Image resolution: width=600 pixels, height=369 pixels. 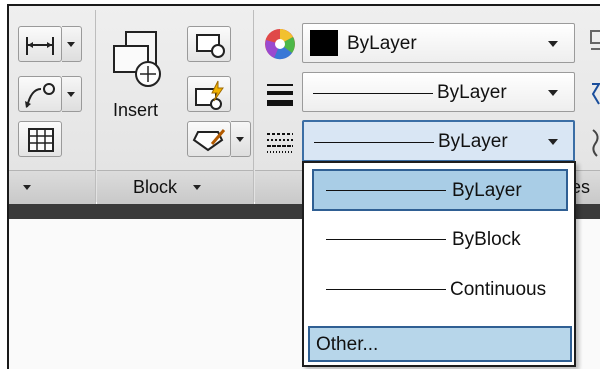 What do you see at coordinates (27, 187) in the screenshot?
I see `panel-expand-icon` at bounding box center [27, 187].